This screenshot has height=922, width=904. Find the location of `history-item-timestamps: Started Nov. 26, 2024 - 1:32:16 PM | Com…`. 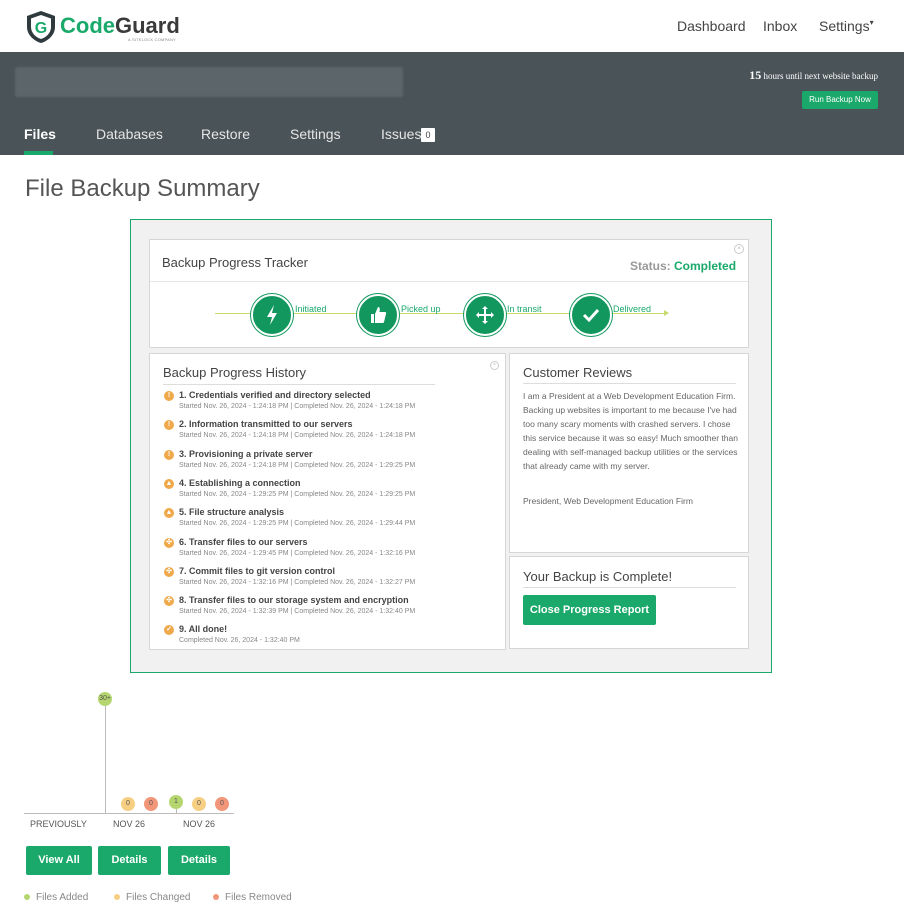

history-item-timestamps: Started Nov. 26, 2024 - 1:32:16 PM | Com… is located at coordinates (297, 582).